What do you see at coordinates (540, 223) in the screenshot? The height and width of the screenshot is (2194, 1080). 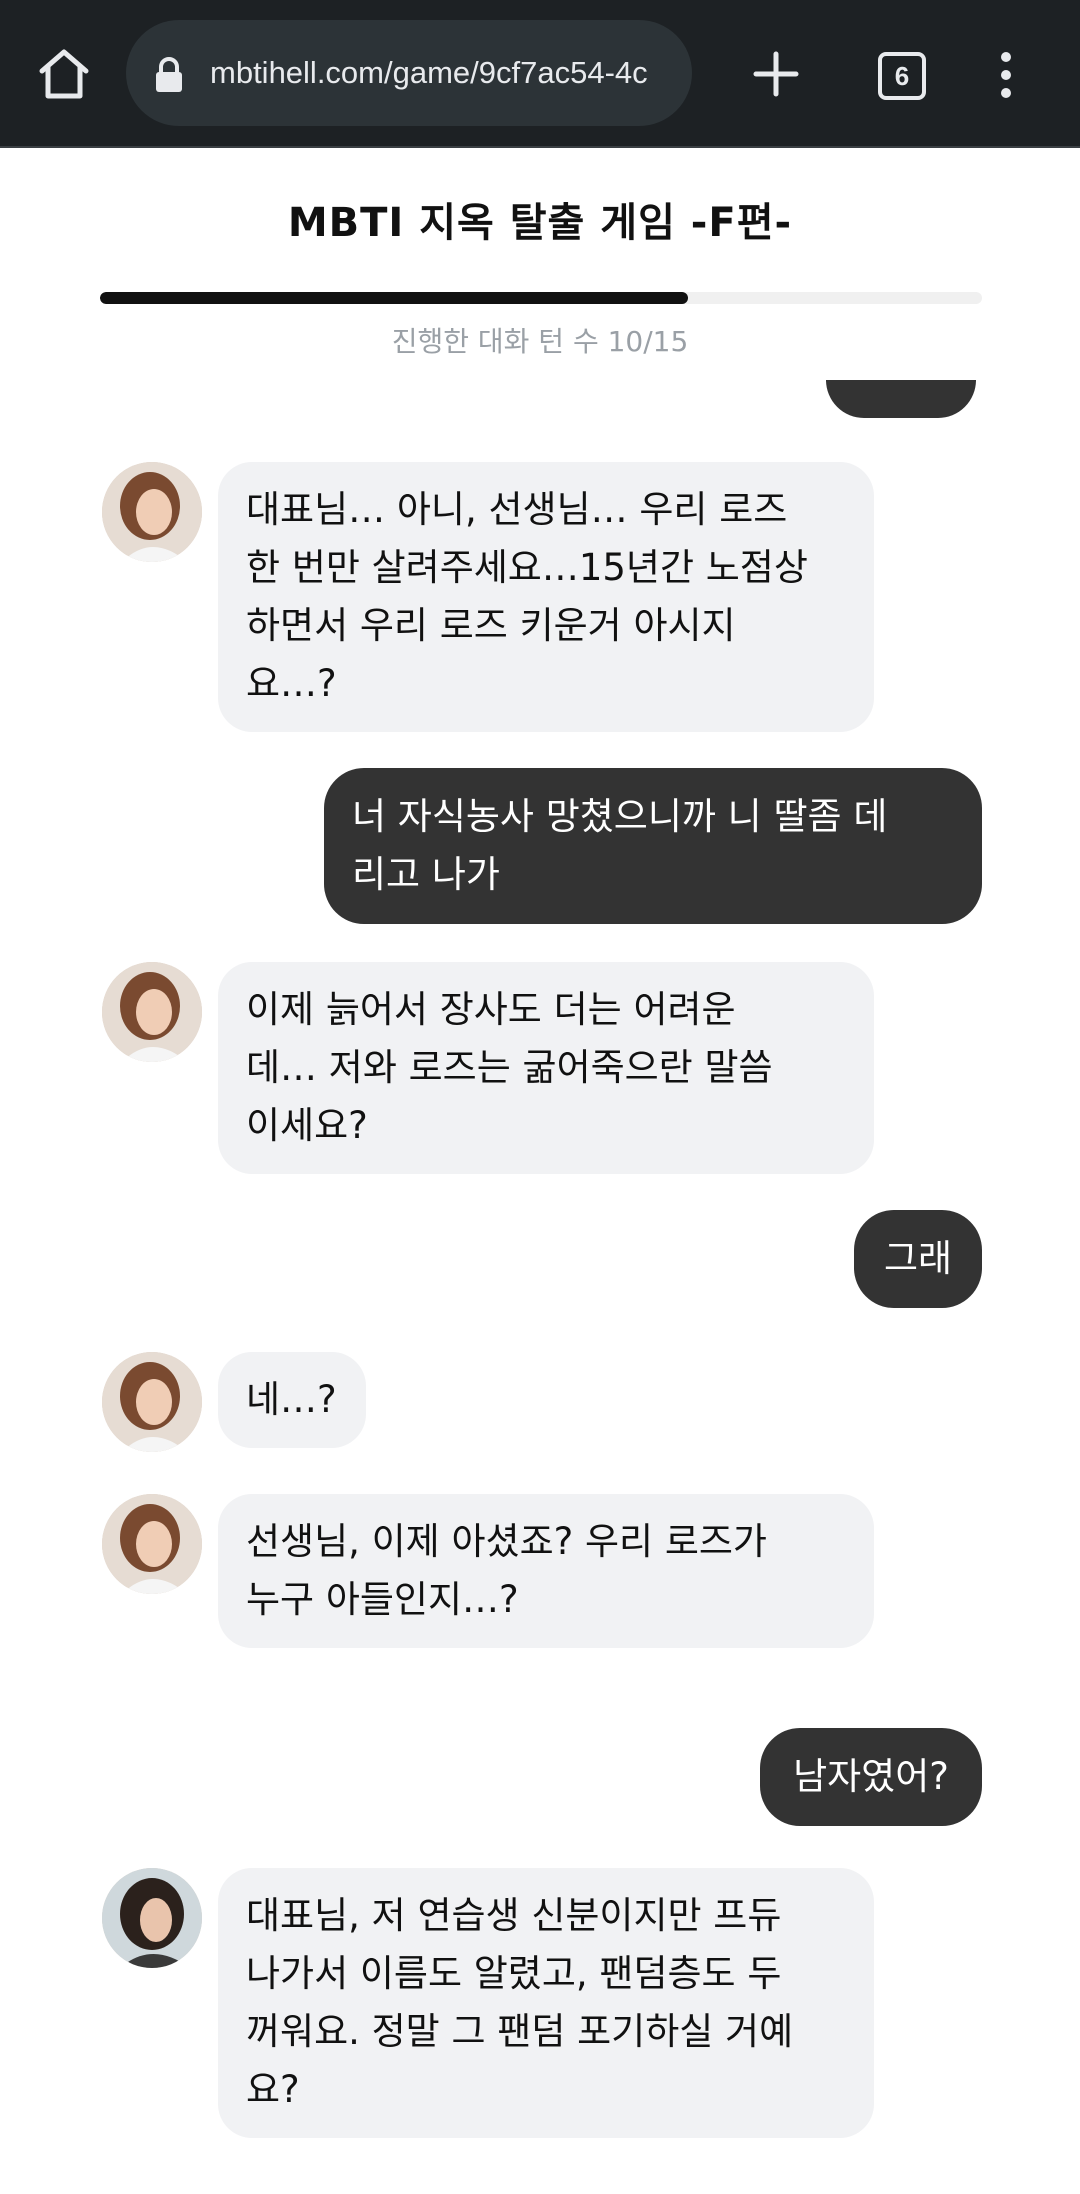 I see `page-title: MBTI 지옥 탈출 게임 -F편-` at bounding box center [540, 223].